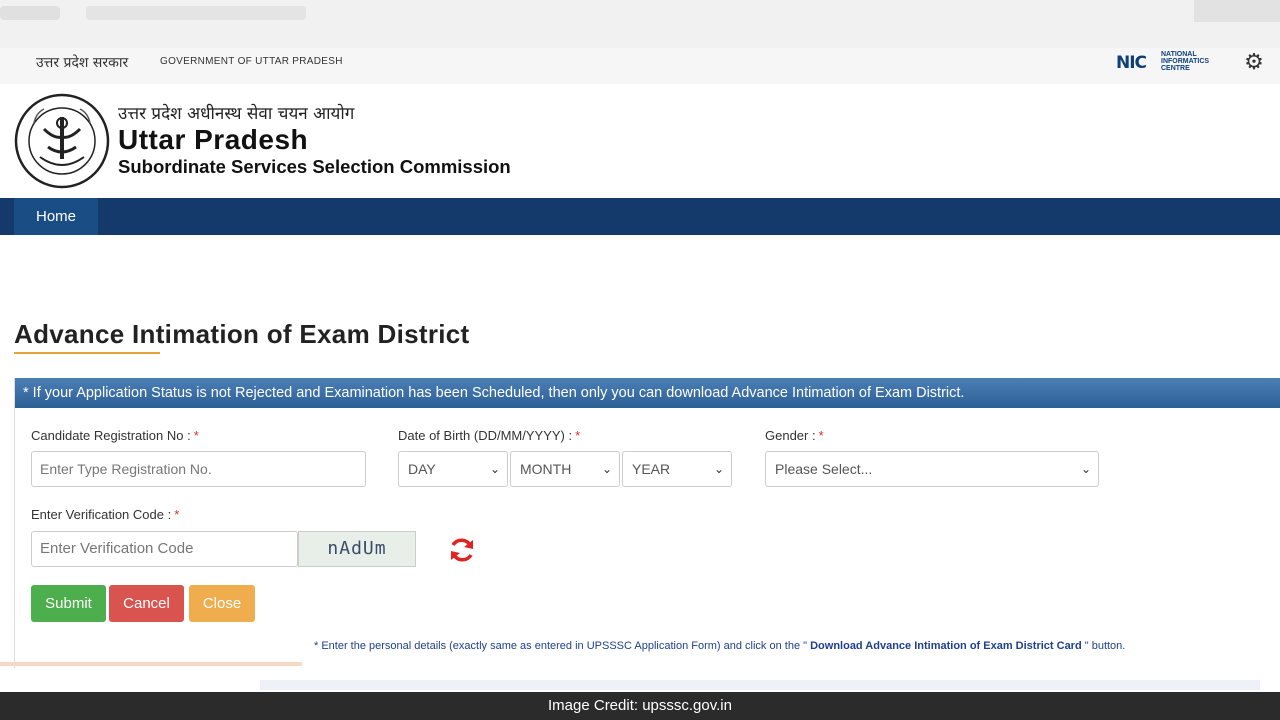 This screenshot has height=720, width=1280. Describe the element at coordinates (794, 435) in the screenshot. I see `gender-label: Gender : *` at that location.